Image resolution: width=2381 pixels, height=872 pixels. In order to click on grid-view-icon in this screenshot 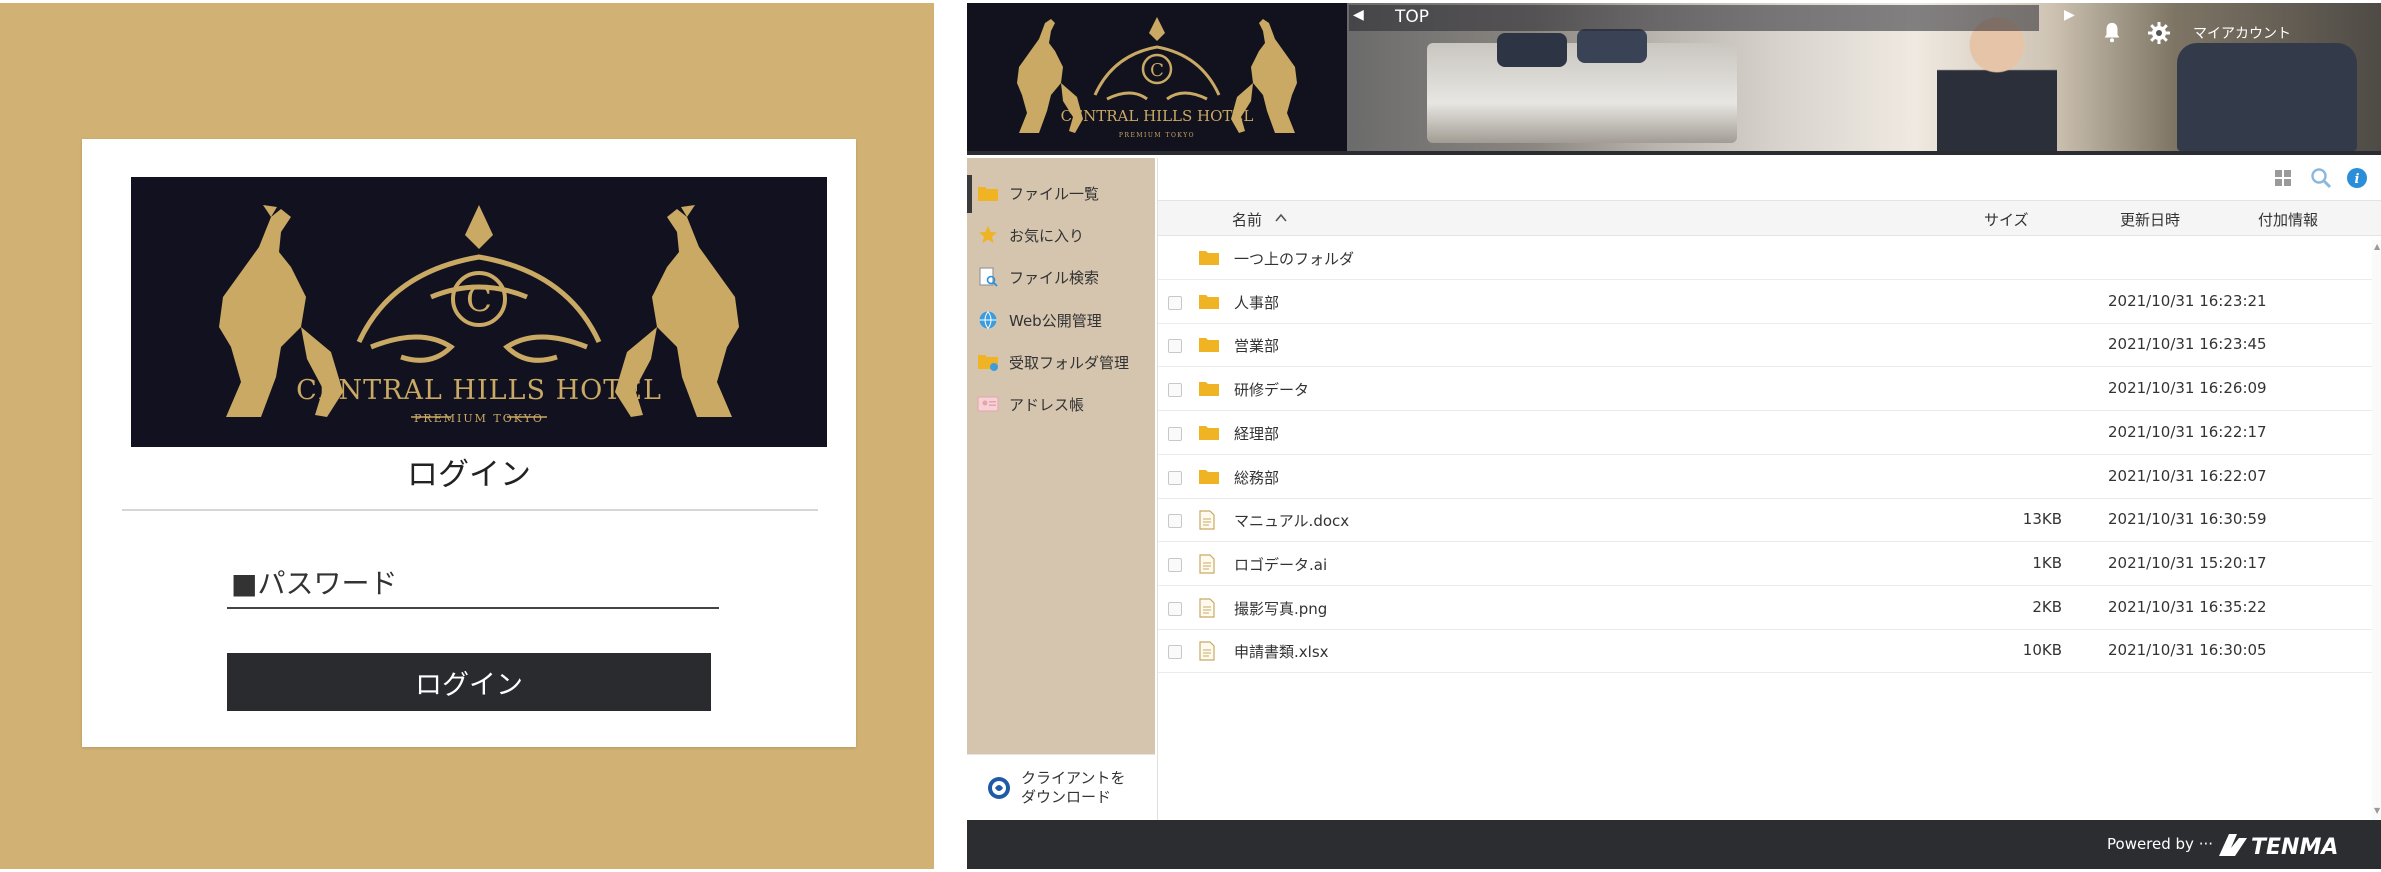, I will do `click(2283, 178)`.